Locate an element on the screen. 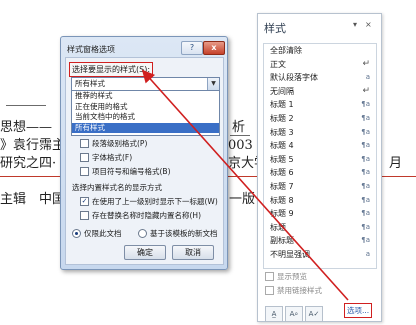 The image size is (416, 325). new-style-icon: A̲ is located at coordinates (274, 314).